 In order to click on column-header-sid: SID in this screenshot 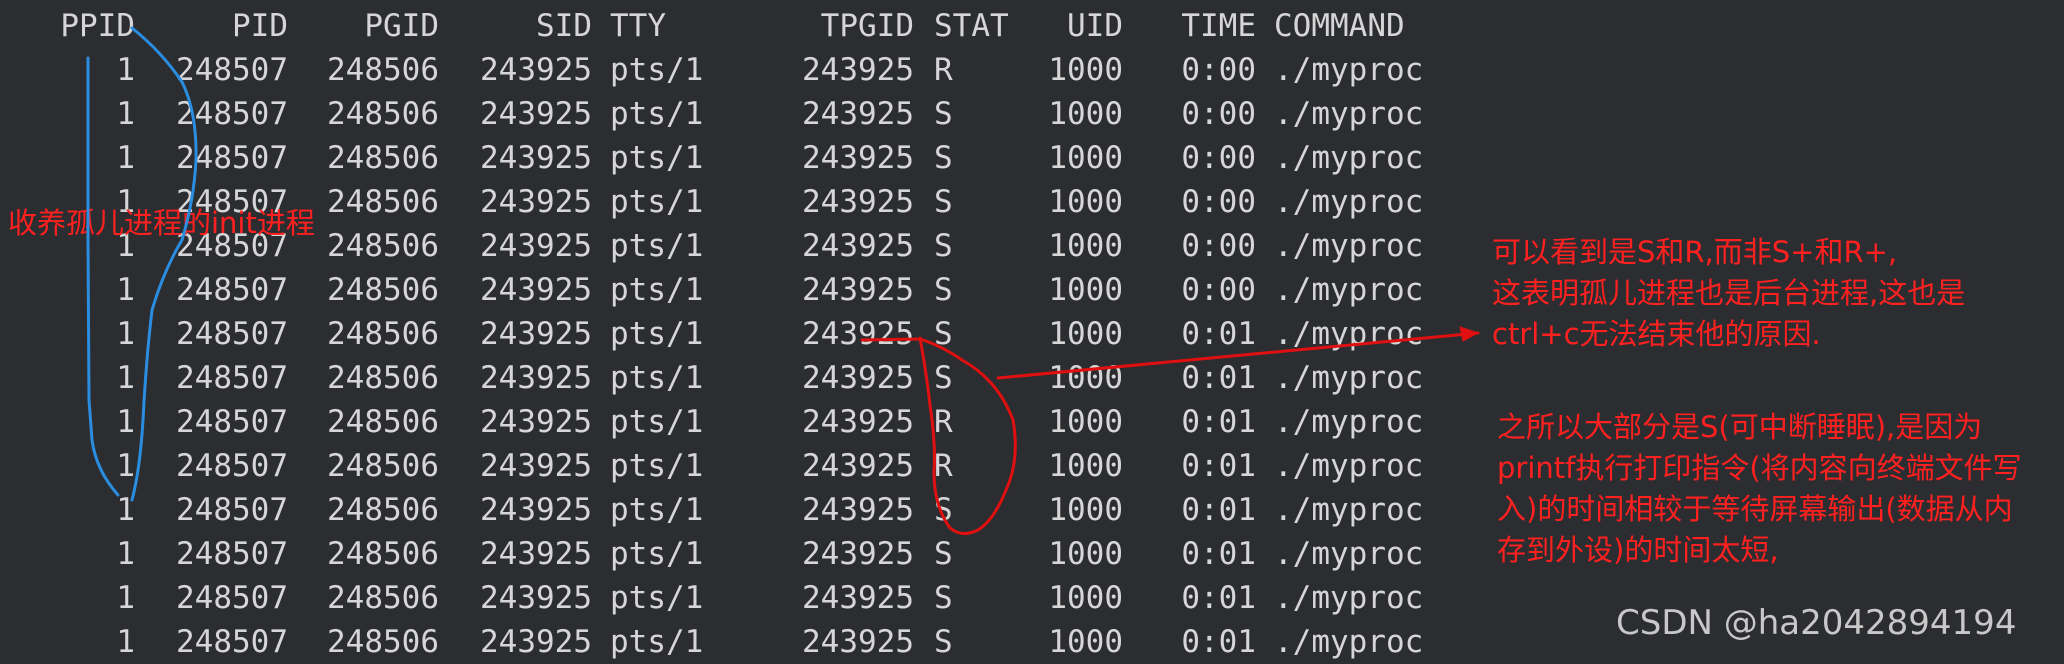, I will do `click(564, 26)`.